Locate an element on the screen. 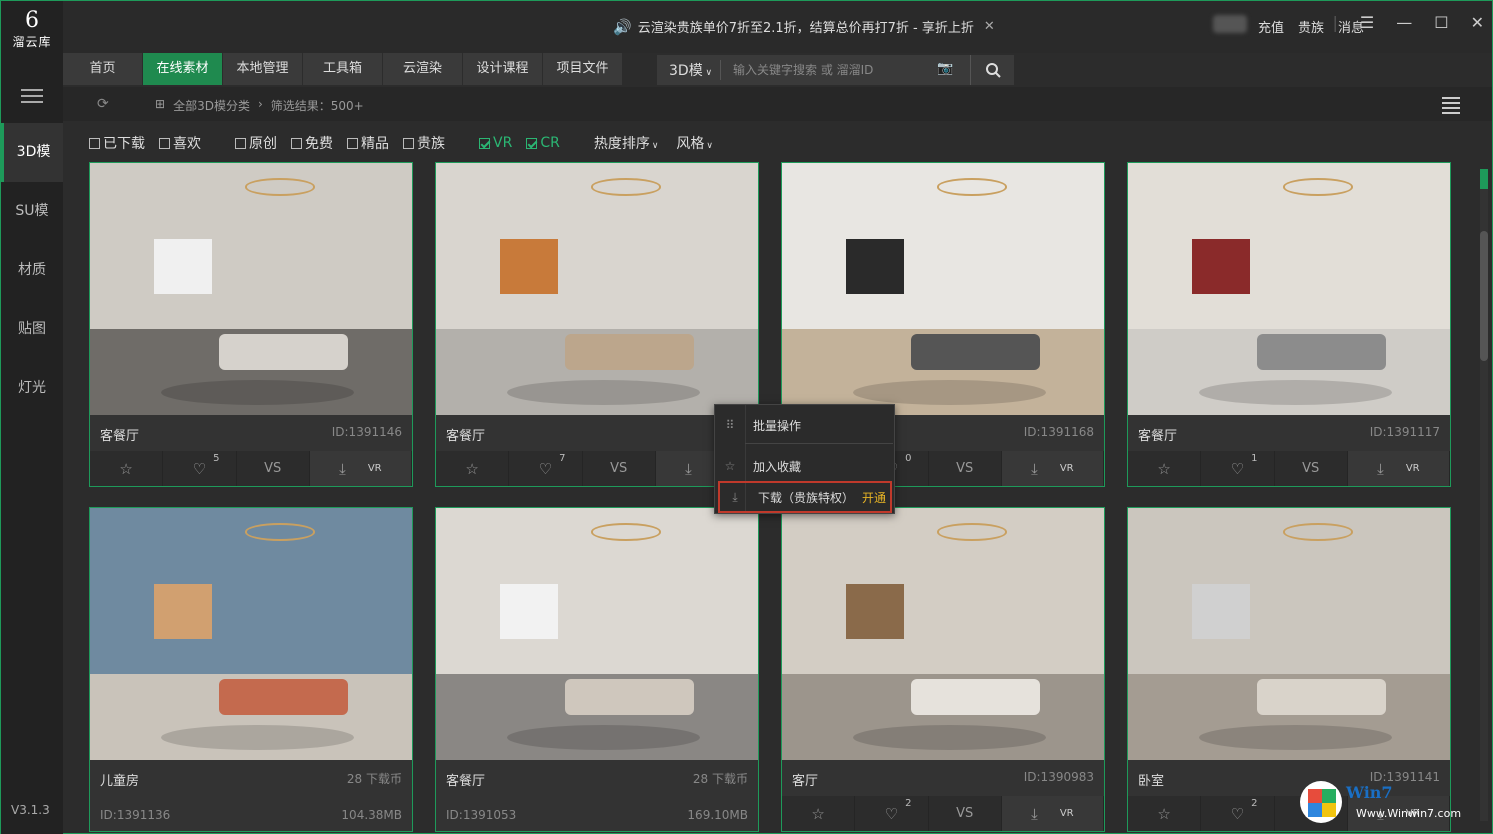 This screenshot has width=1493, height=834. like-button: ♡5 is located at coordinates (199, 468).